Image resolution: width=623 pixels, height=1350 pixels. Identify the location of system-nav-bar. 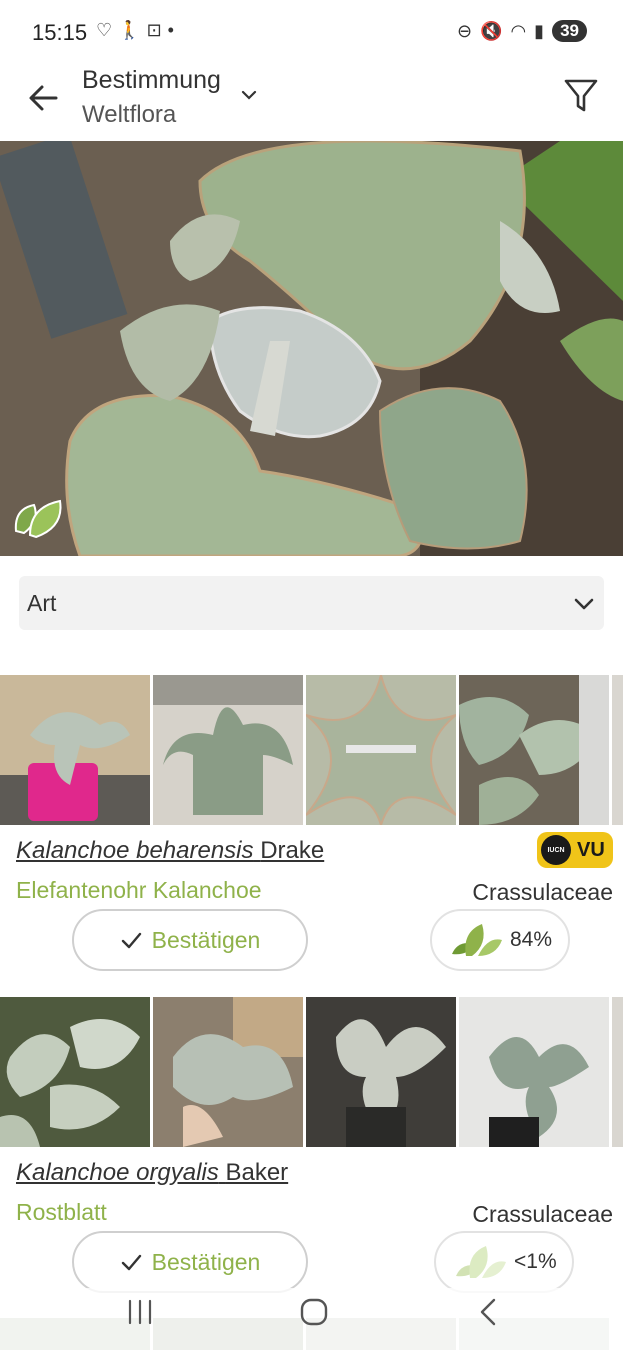
(311, 1319).